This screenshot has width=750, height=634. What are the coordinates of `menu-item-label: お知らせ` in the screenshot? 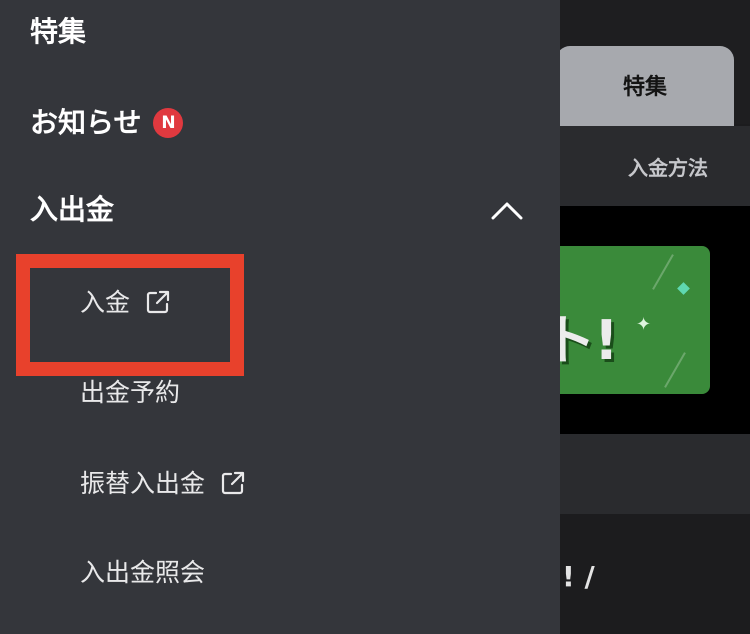 It's located at (86, 122).